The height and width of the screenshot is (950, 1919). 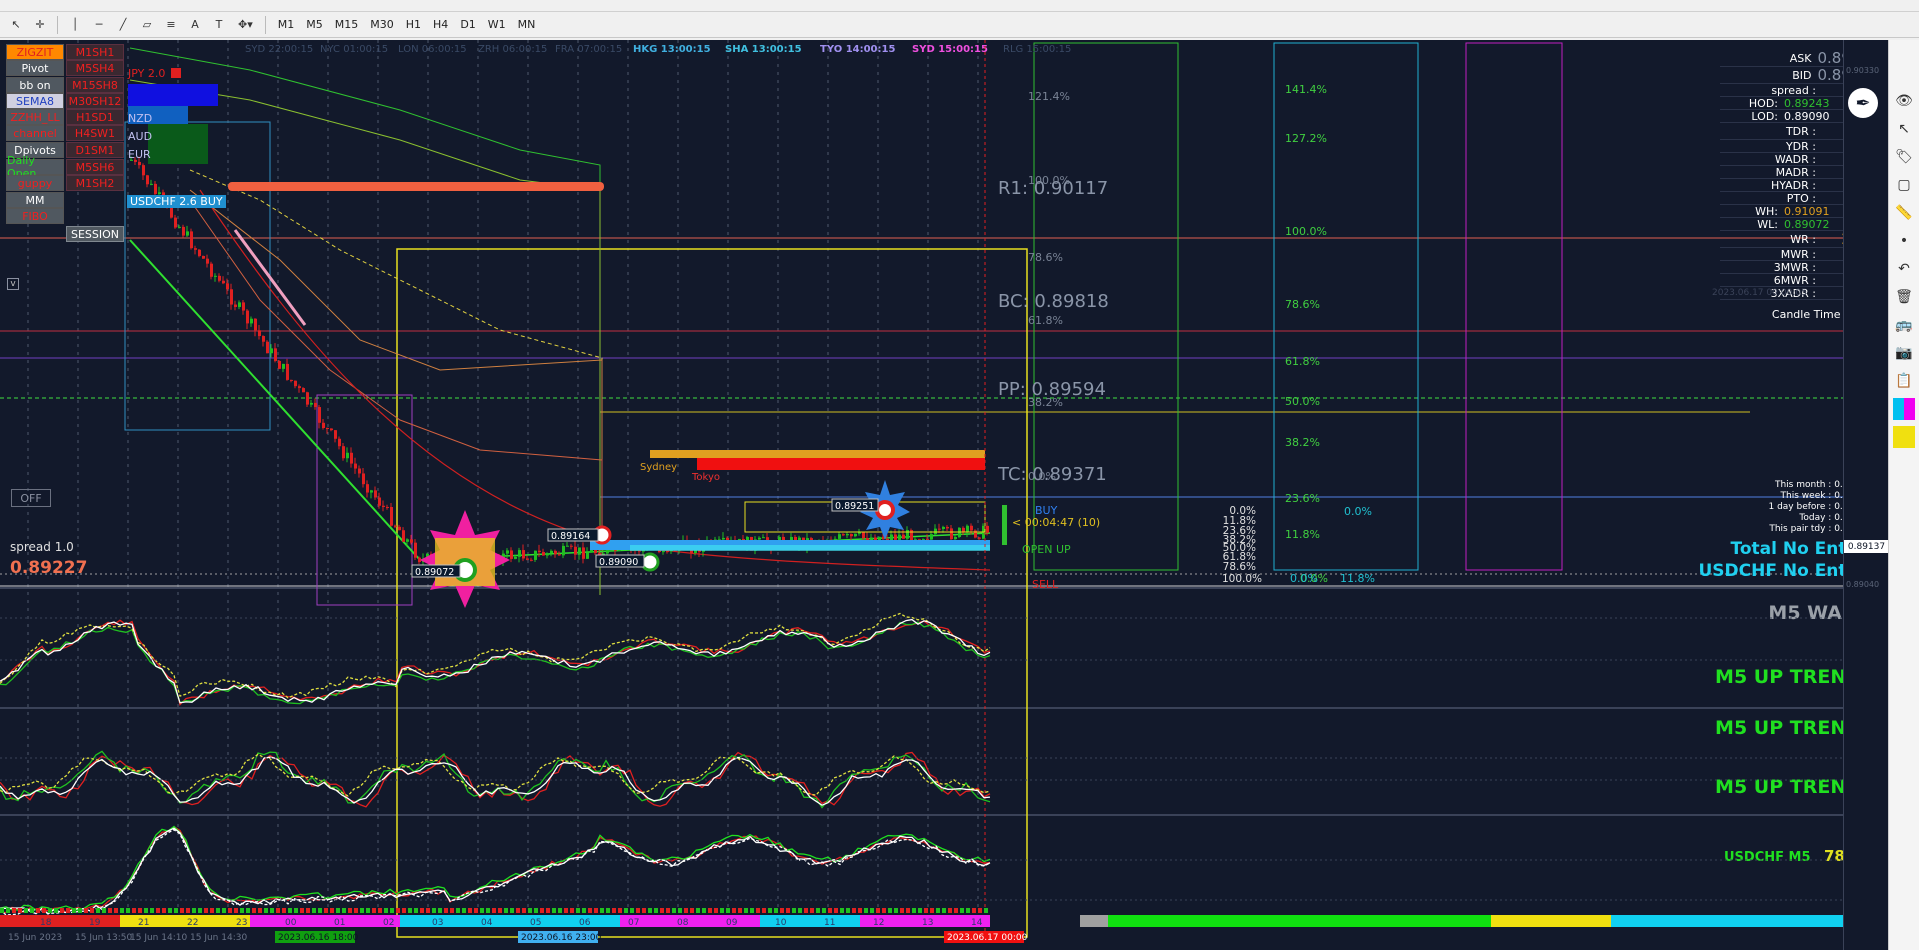 What do you see at coordinates (1904, 409) in the screenshot?
I see `color-palette-icon` at bounding box center [1904, 409].